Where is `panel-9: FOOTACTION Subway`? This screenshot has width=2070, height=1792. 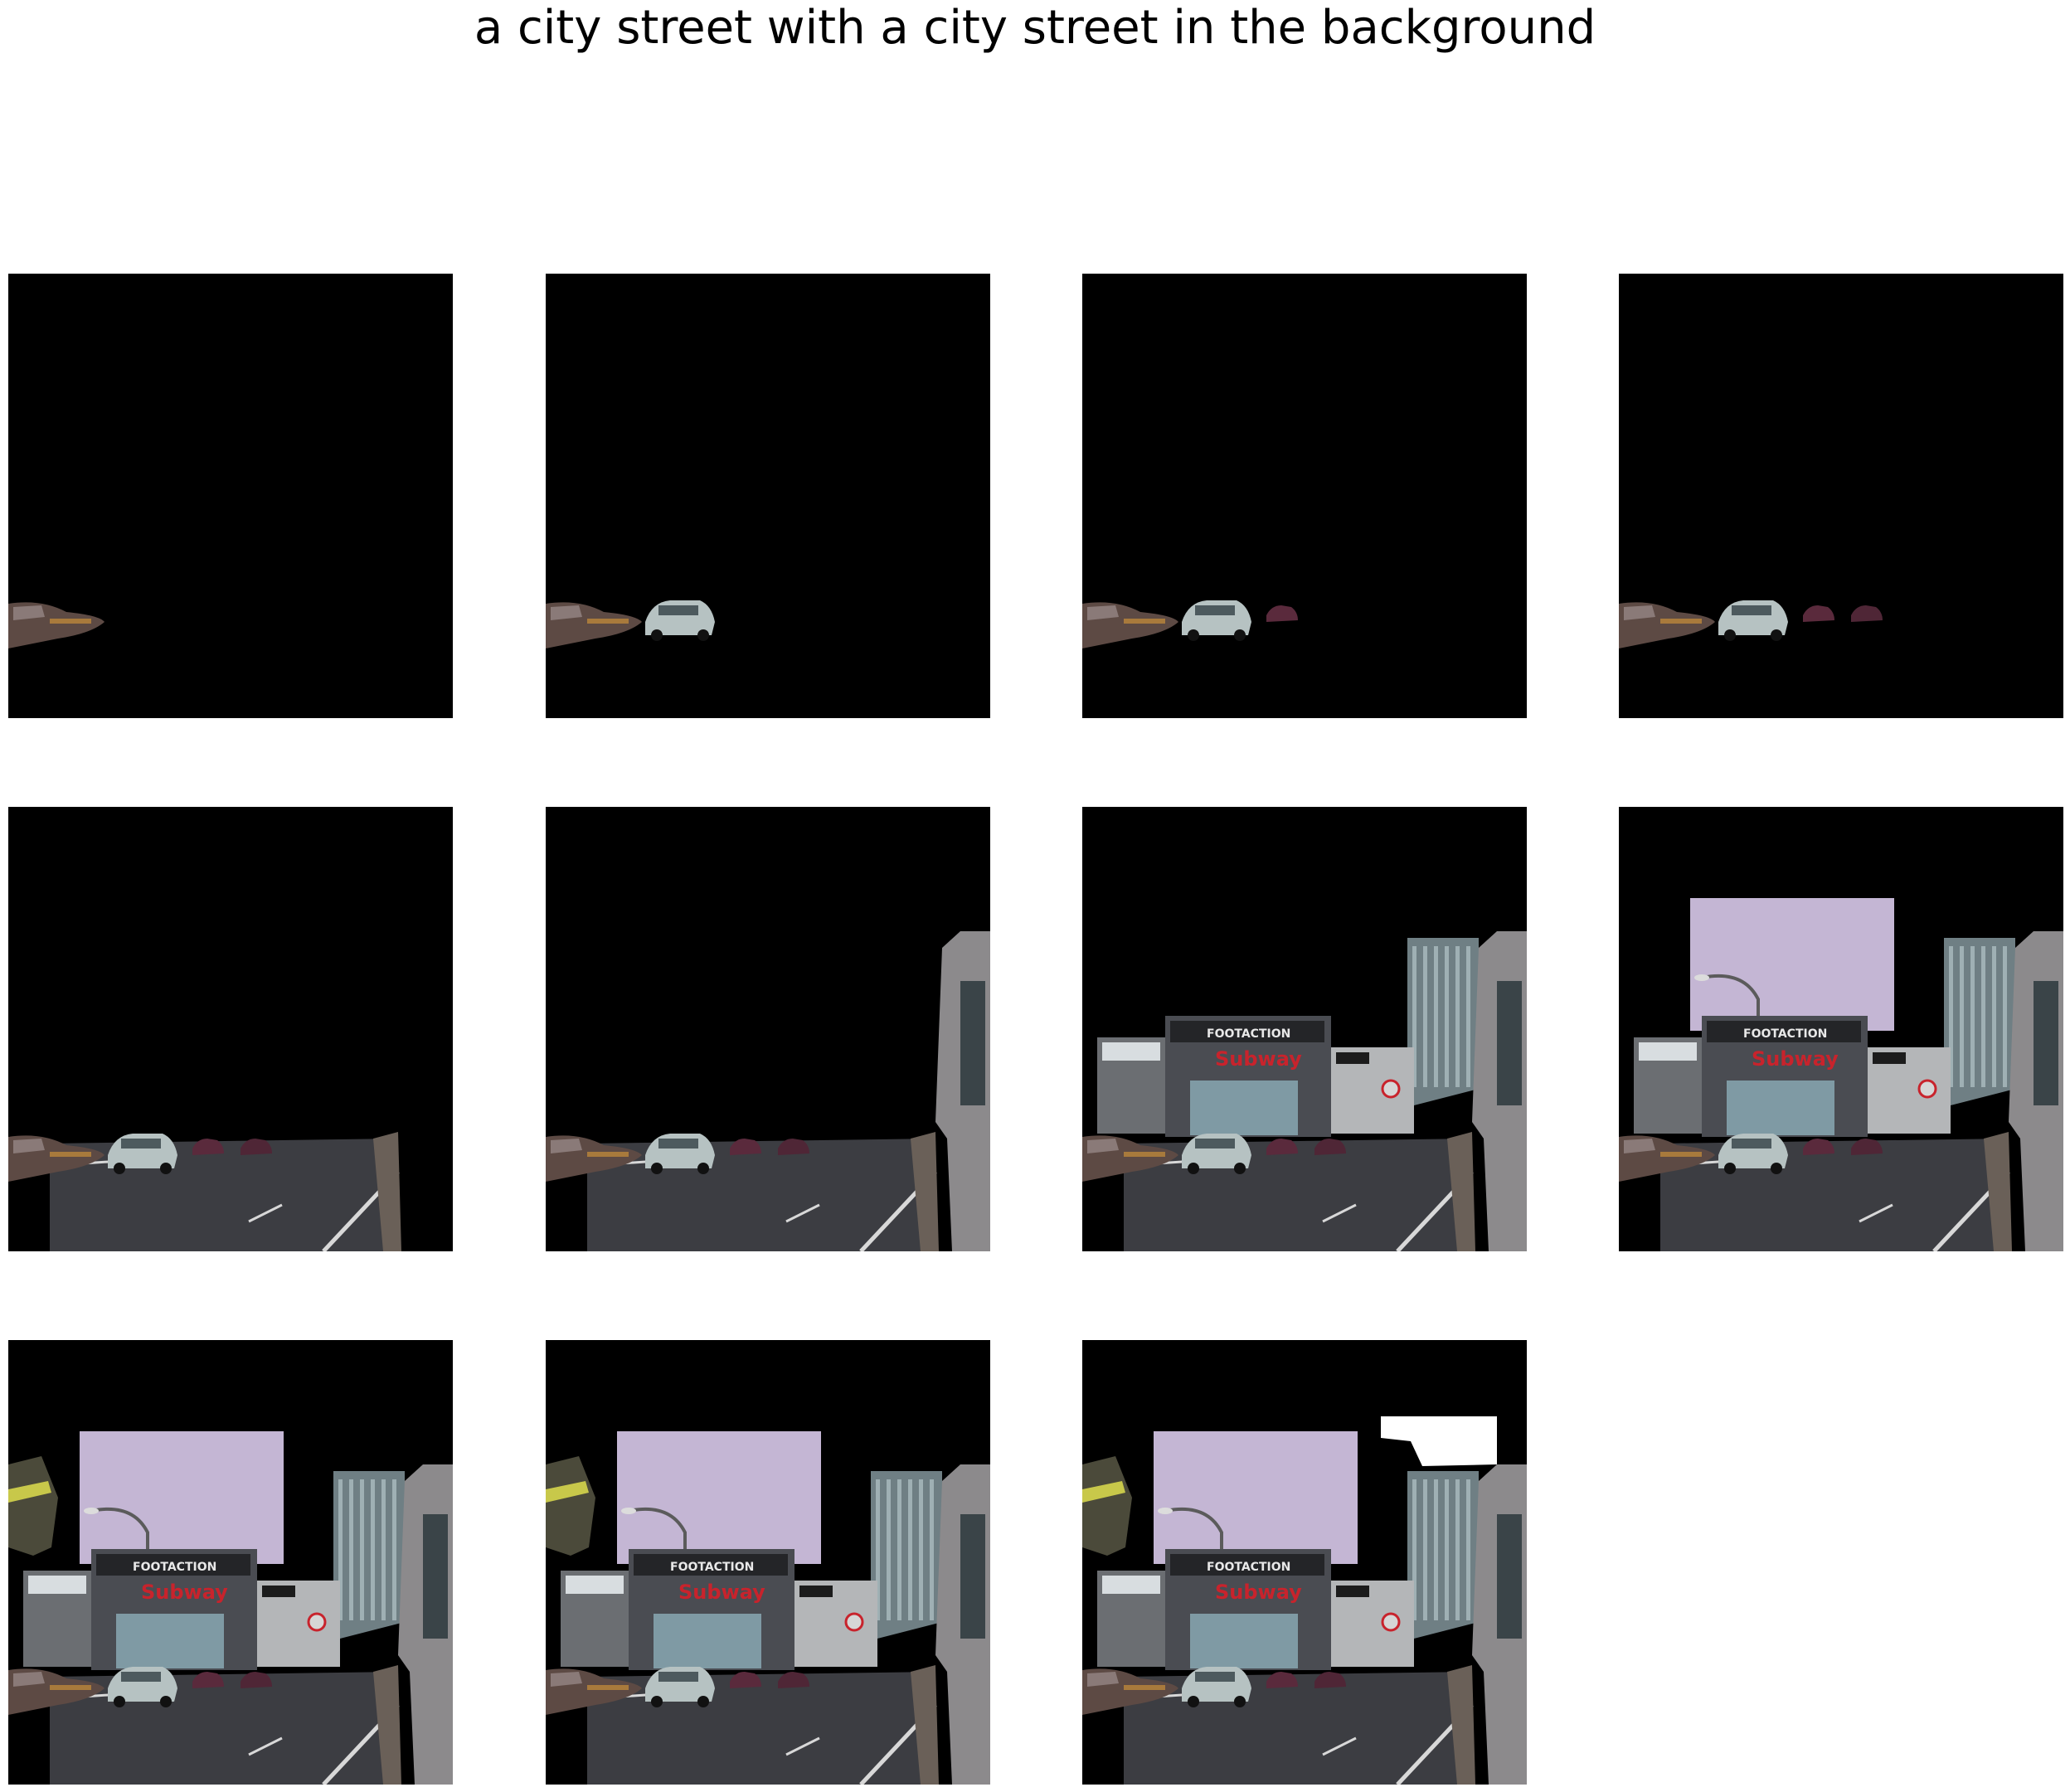
panel-9: FOOTACTION Subway is located at coordinates (231, 1562).